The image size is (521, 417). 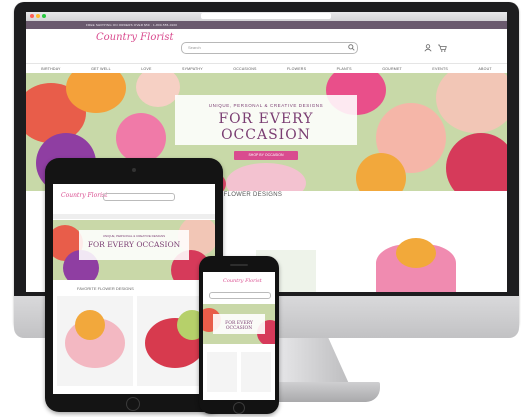 What do you see at coordinates (244, 69) in the screenshot?
I see `nav-item: OCCASIONS` at bounding box center [244, 69].